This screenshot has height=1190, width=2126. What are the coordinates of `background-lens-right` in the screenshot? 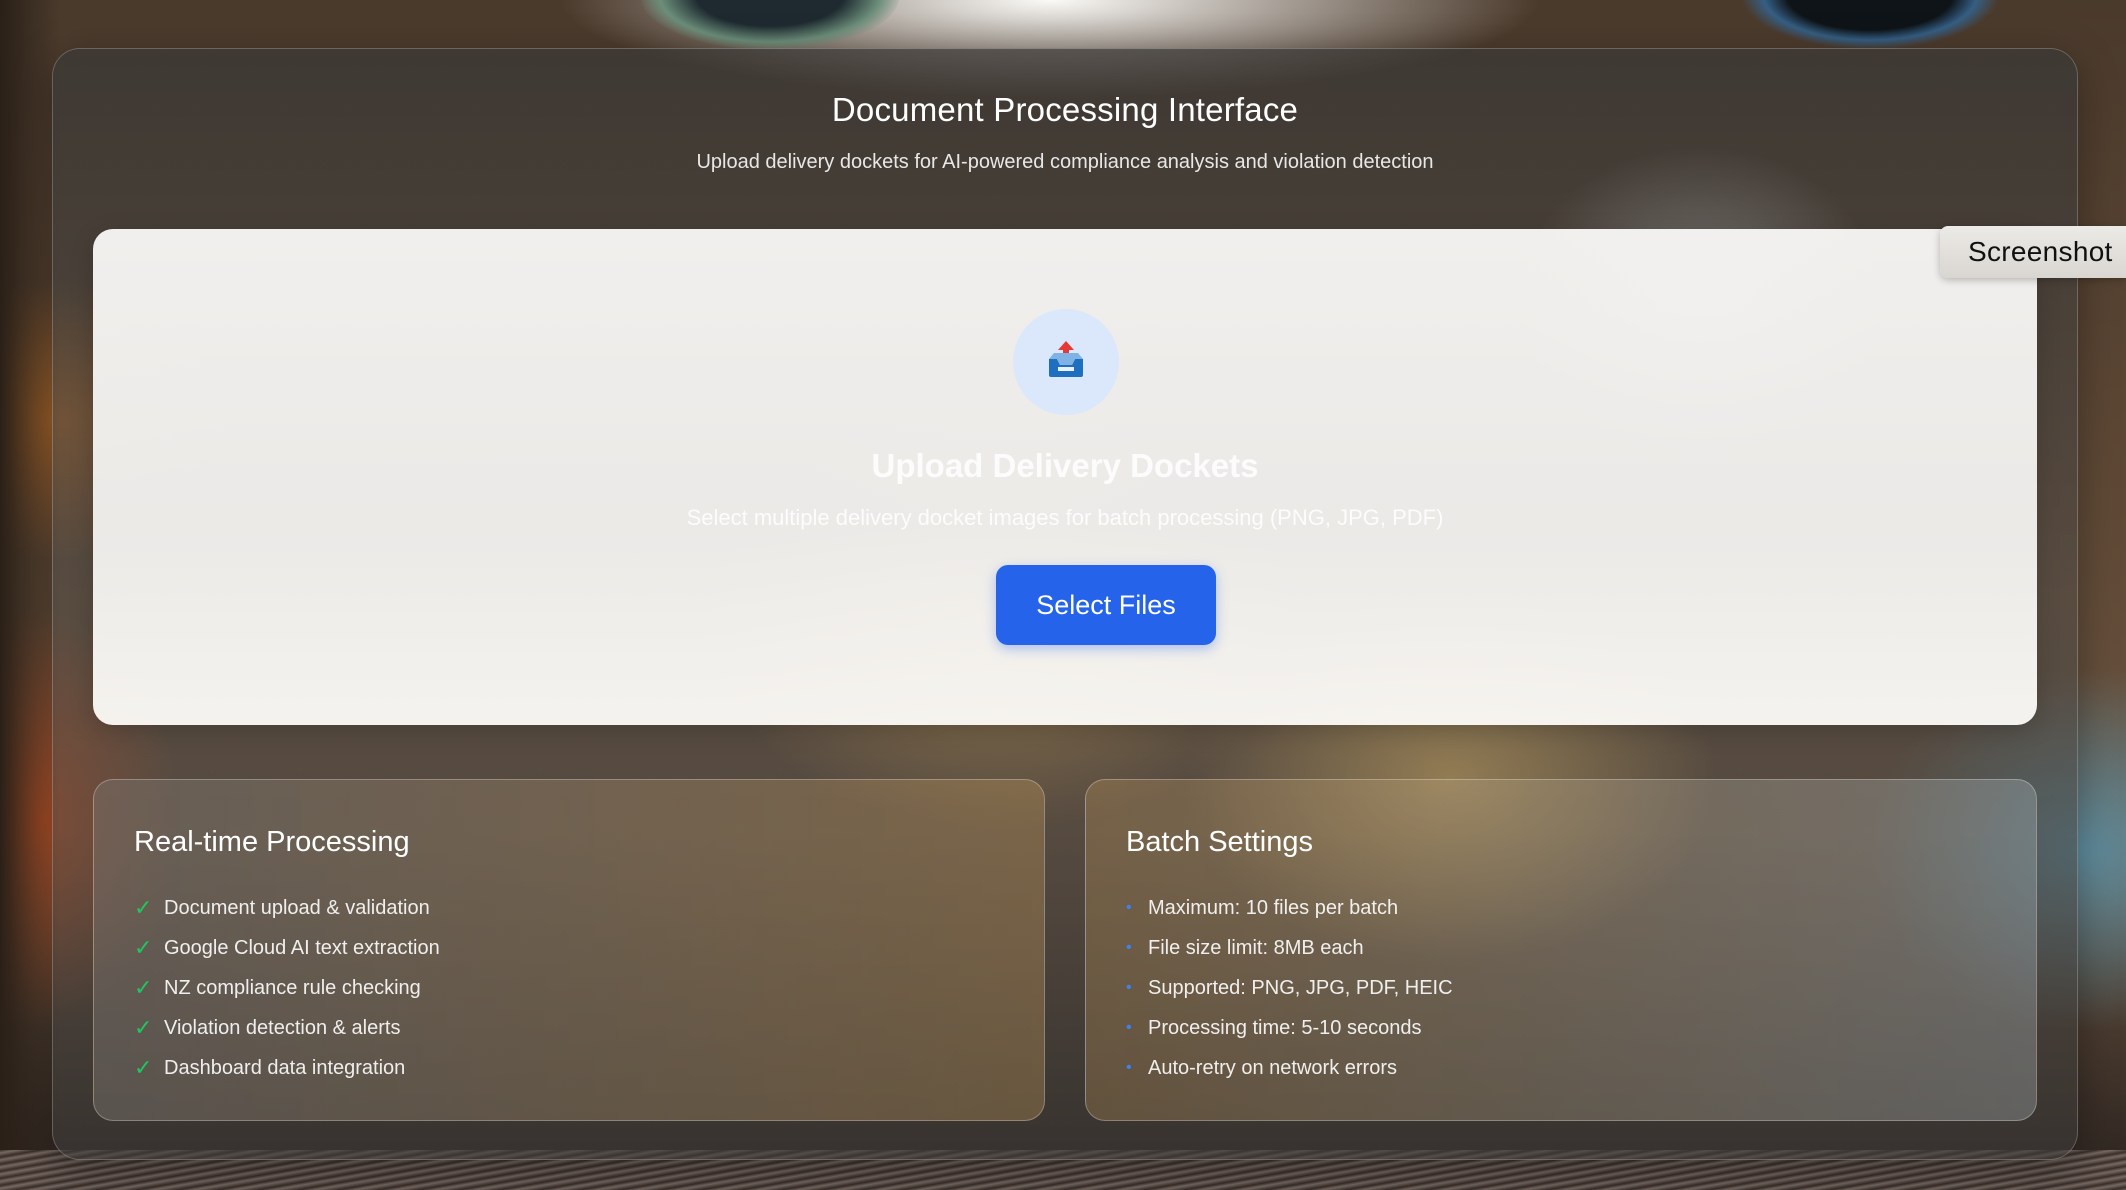 It's located at (1870, 25).